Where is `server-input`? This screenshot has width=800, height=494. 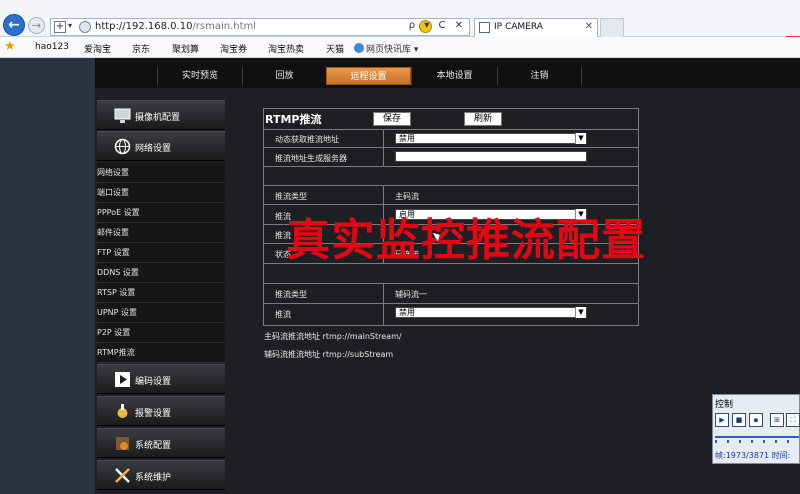 server-input is located at coordinates (491, 156).